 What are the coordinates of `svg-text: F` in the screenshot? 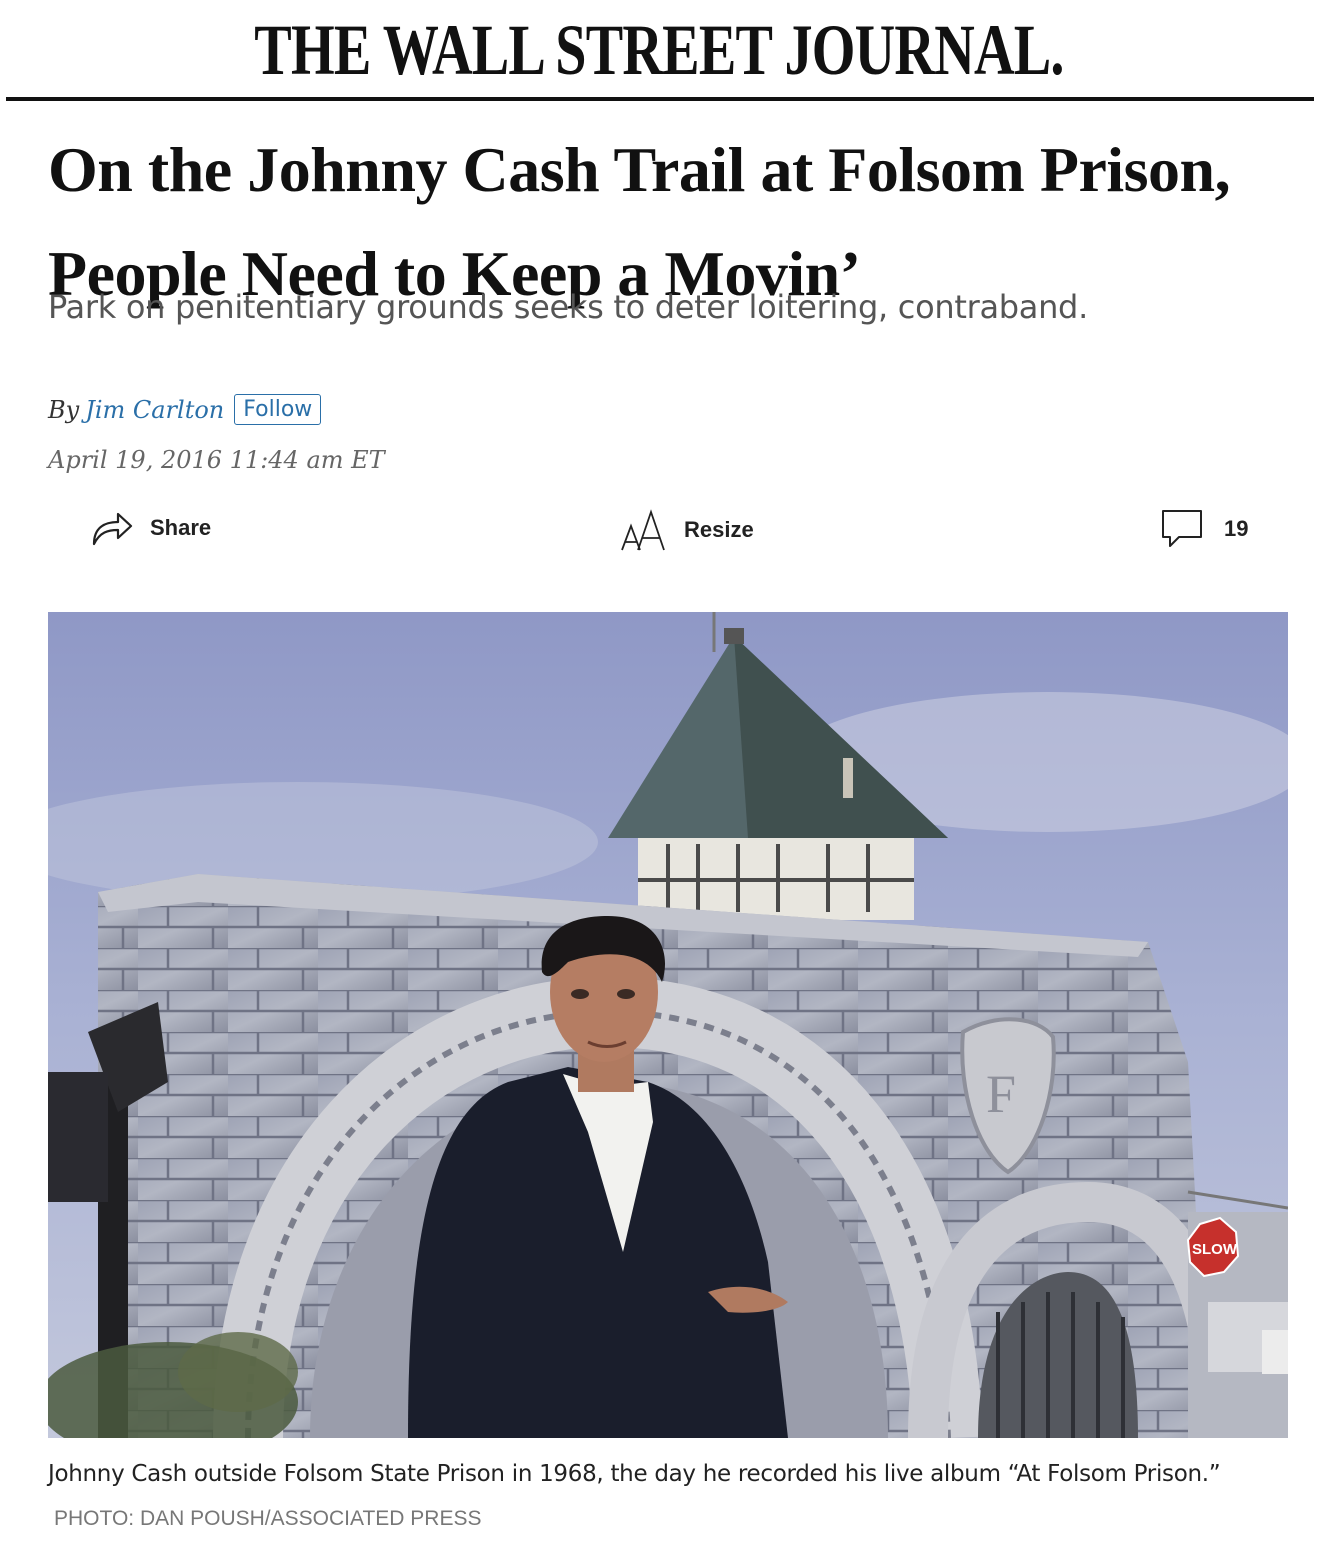 It's located at (1001, 1094).